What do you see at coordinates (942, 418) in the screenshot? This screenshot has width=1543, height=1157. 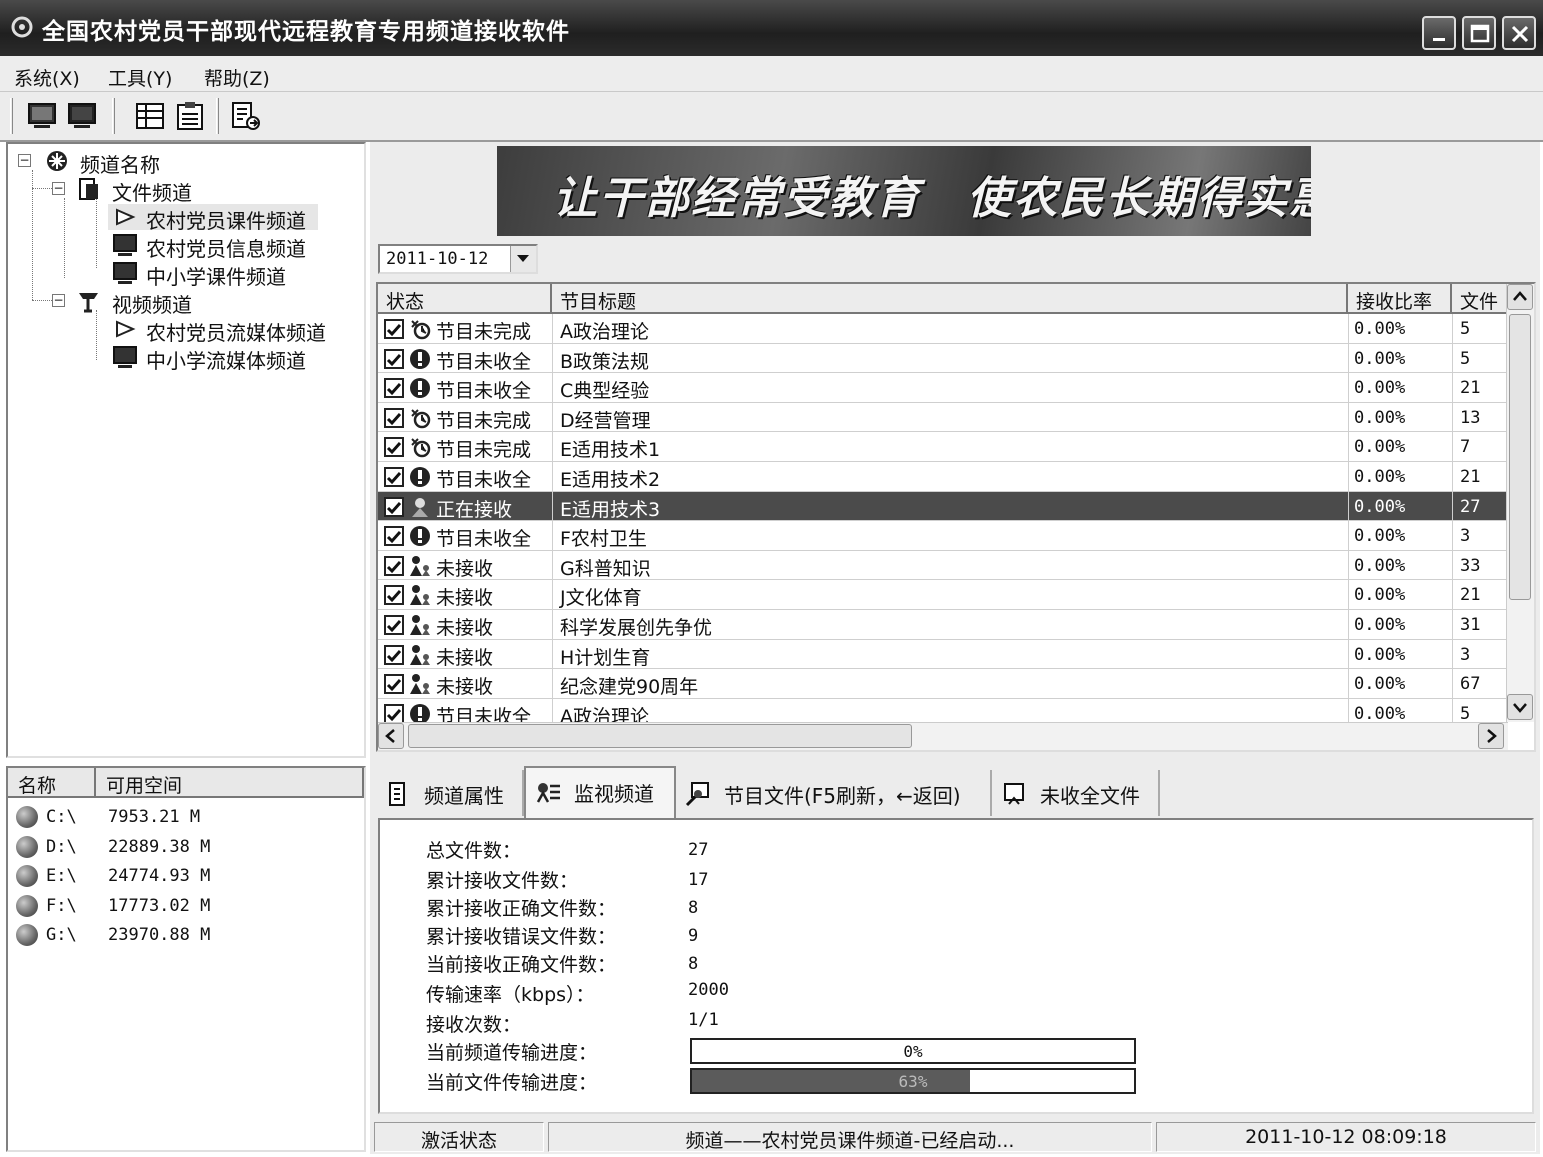 I see `table-row: 节目未完成 D经营管理 0.00% 13` at bounding box center [942, 418].